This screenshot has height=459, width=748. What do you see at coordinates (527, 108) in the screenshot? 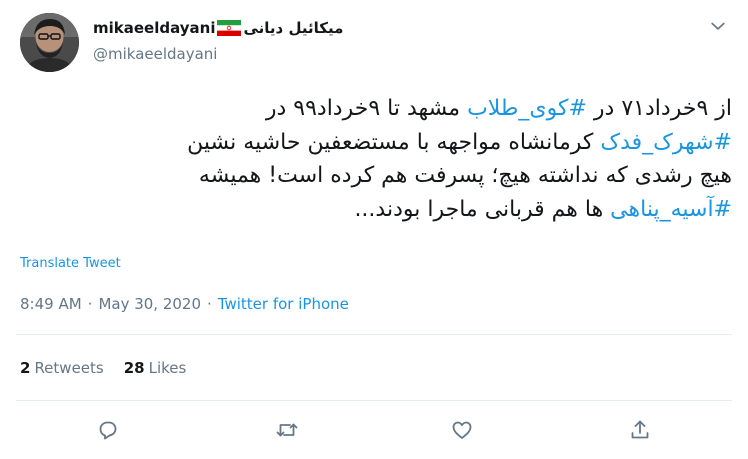
I see `hashtag-link: #کوی_طلاب` at bounding box center [527, 108].